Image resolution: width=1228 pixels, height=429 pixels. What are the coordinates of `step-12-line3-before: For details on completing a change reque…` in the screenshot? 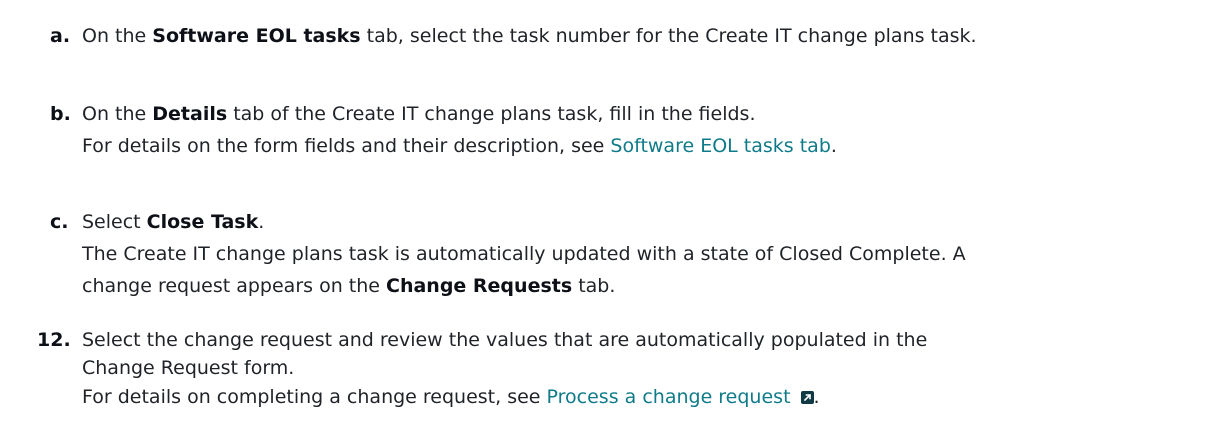 It's located at (314, 397).